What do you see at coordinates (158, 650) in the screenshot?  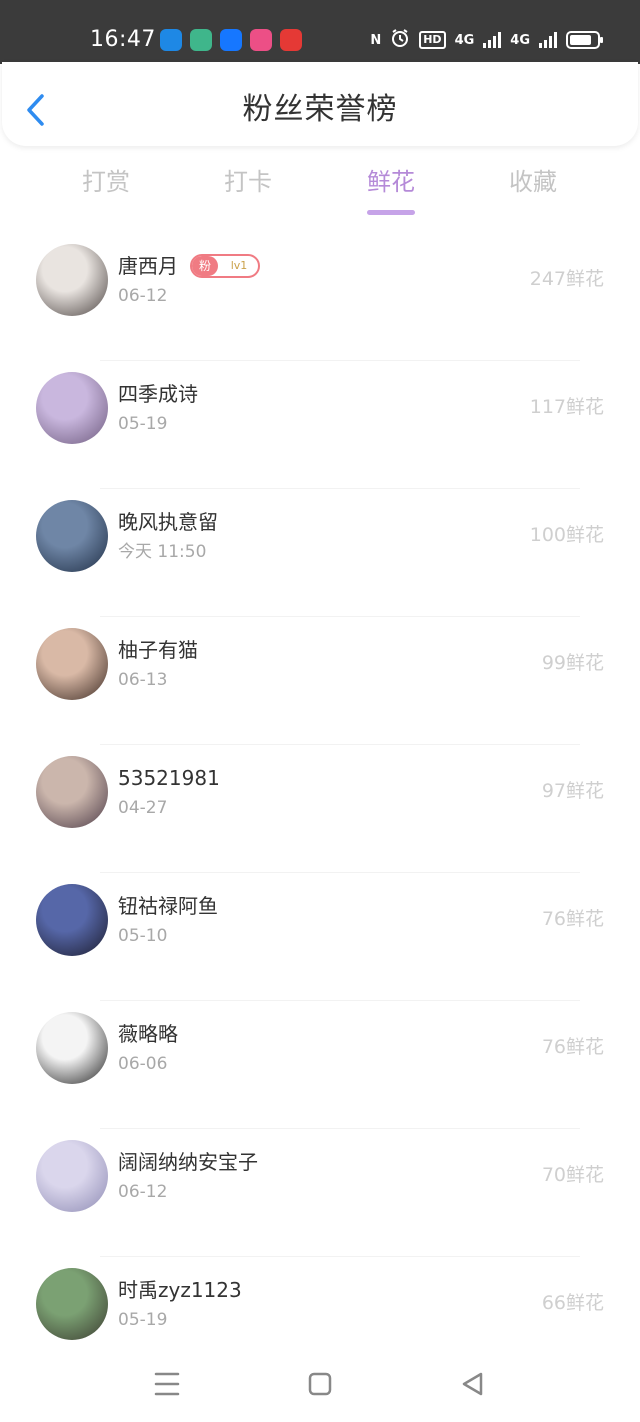 I see `fan-name: 柚子有猫` at bounding box center [158, 650].